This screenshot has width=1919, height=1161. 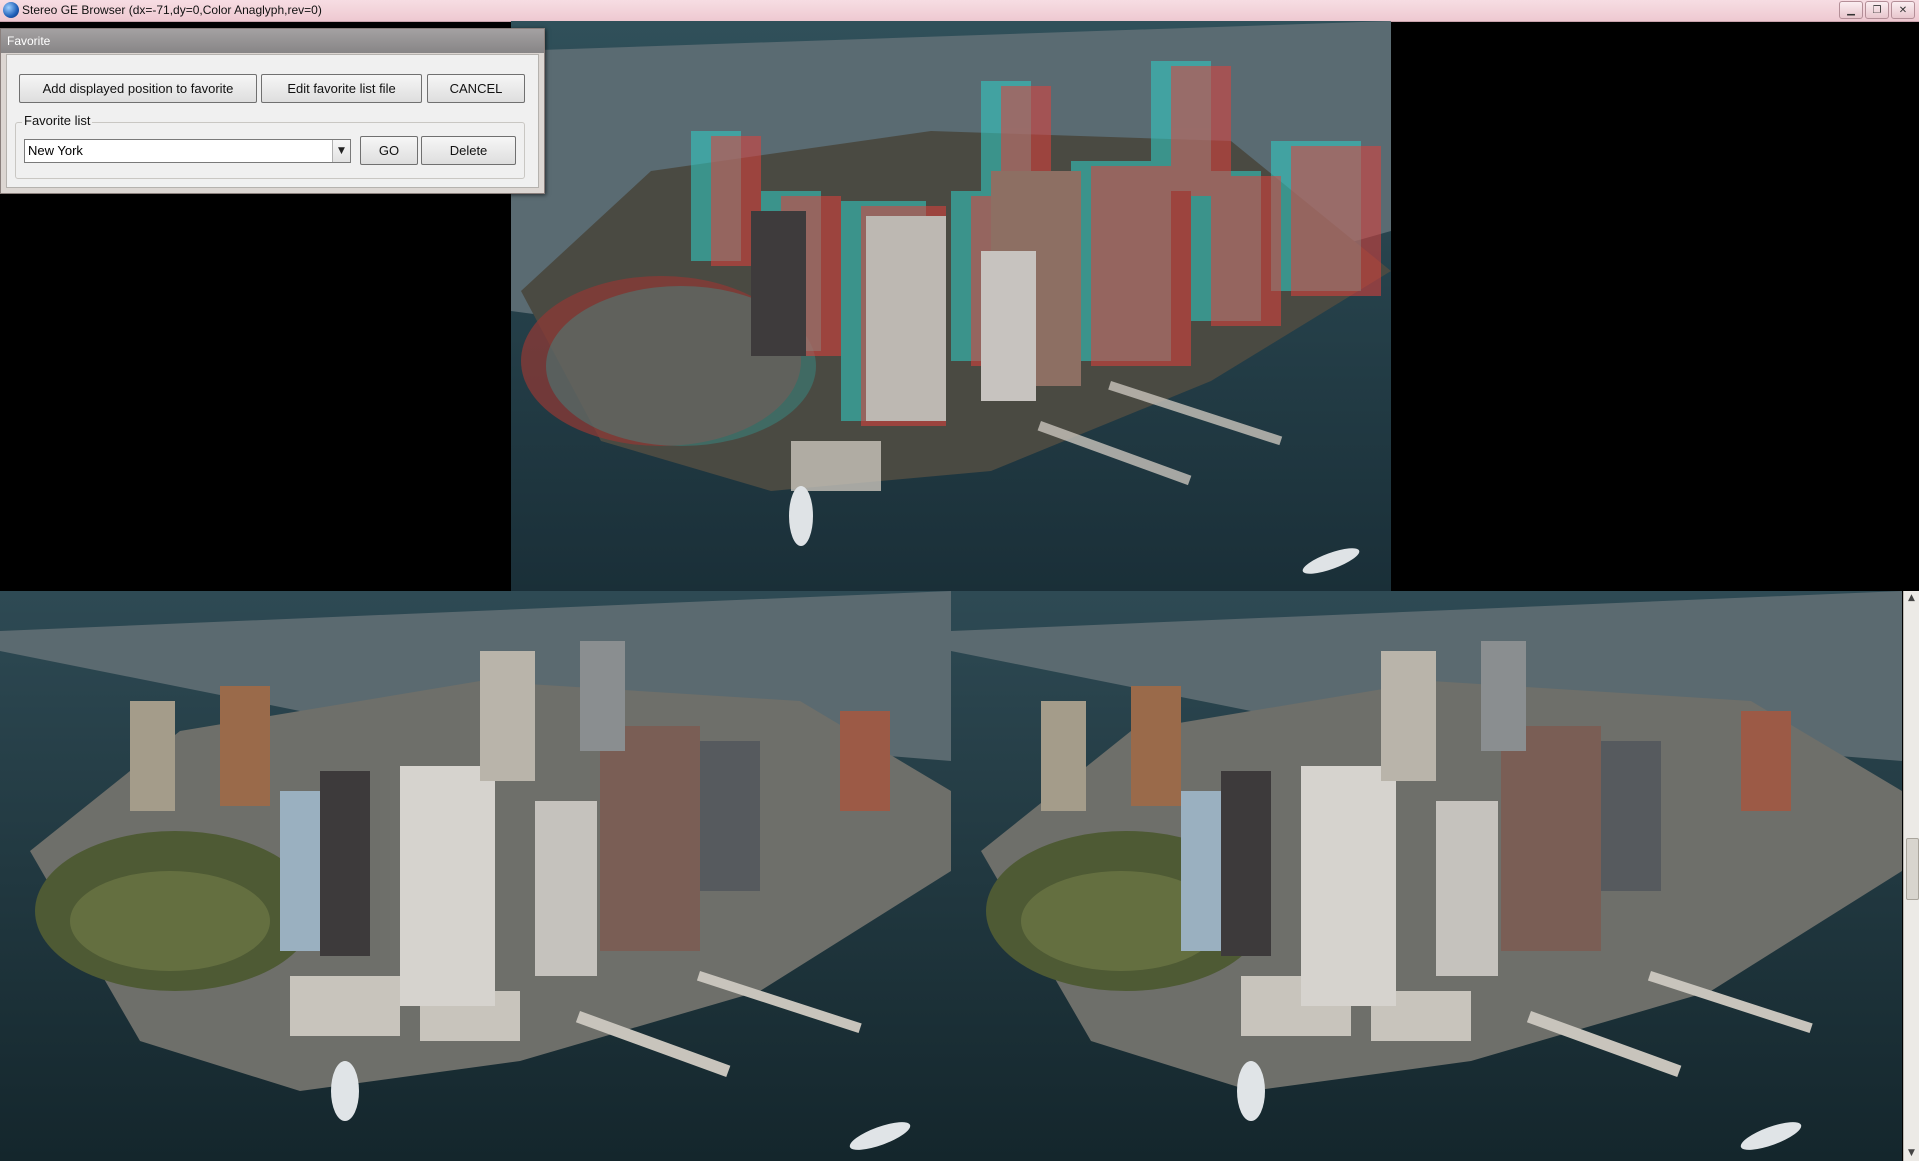 I want to click on go-button: GO, so click(x=389, y=150).